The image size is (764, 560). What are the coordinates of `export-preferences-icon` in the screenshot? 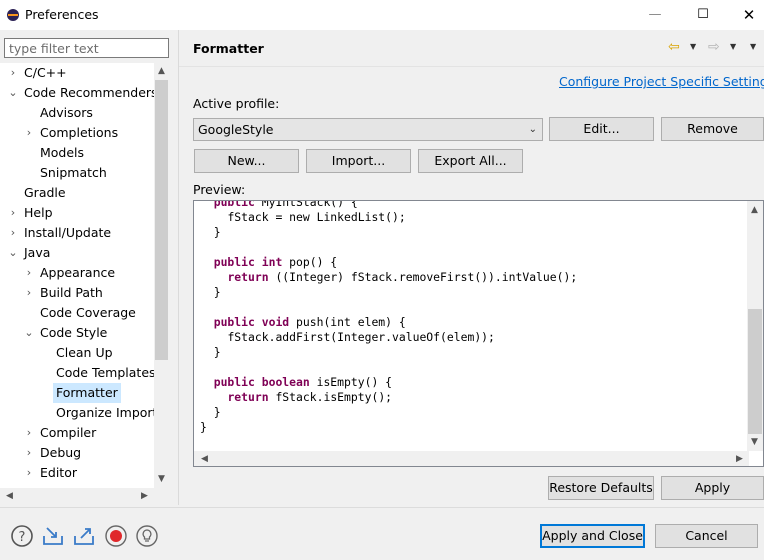 It's located at (84, 536).